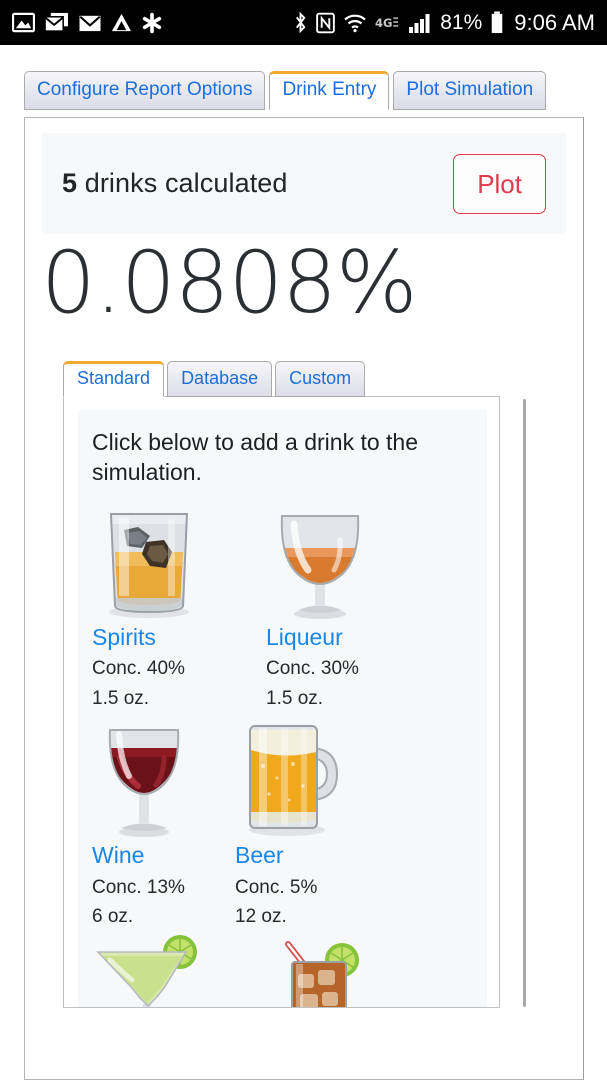  I want to click on margarita-glass-icon, so click(179, 970).